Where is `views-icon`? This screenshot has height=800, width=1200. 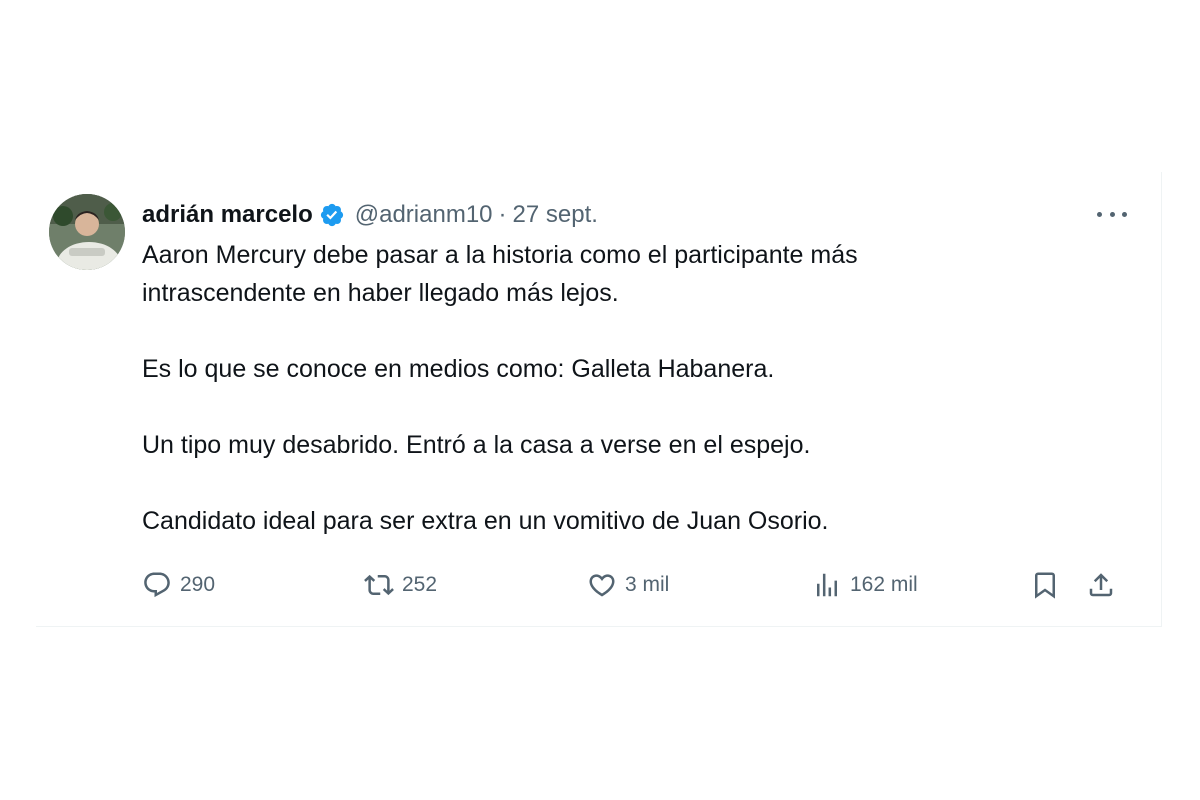
views-icon is located at coordinates (827, 585).